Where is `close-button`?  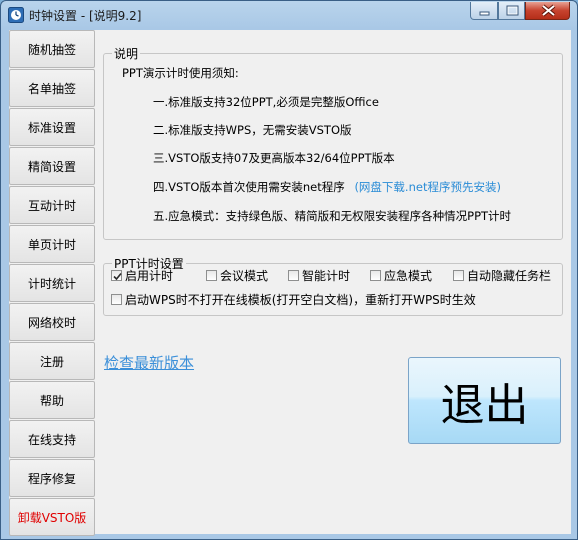 close-button is located at coordinates (547, 11).